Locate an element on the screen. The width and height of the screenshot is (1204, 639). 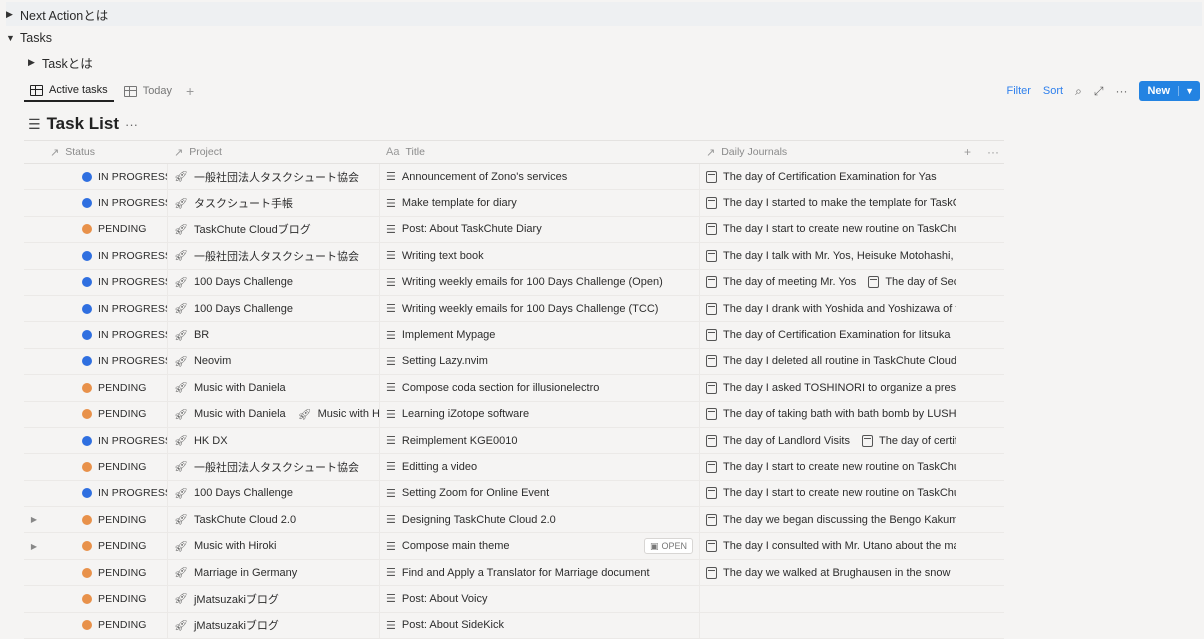
project-cell: 🚀︎ 100 Days Challenge is located at coordinates (274, 282).